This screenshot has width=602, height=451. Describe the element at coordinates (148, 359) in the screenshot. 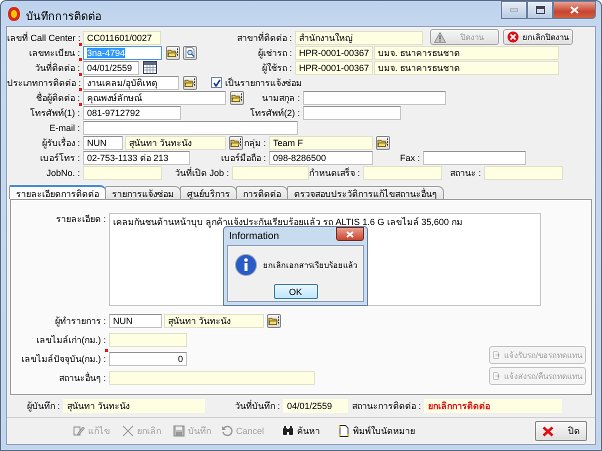

I see `input-field: 0` at that location.